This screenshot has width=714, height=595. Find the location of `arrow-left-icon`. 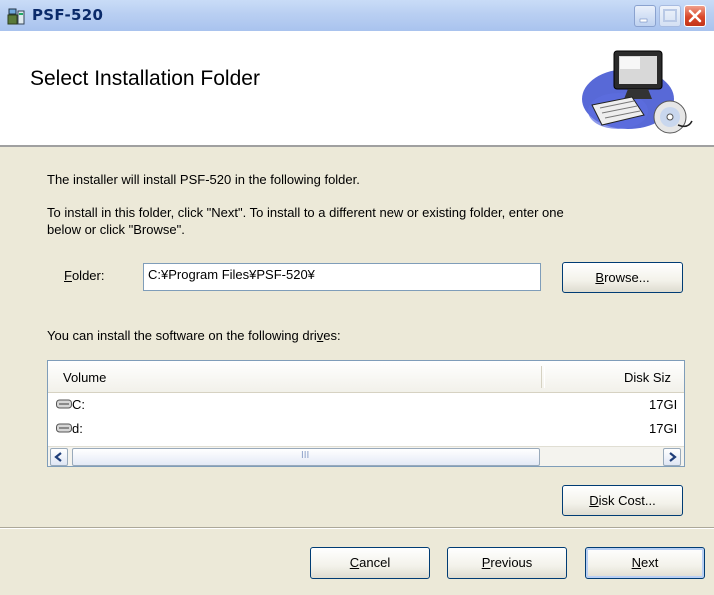

arrow-left-icon is located at coordinates (58, 457).